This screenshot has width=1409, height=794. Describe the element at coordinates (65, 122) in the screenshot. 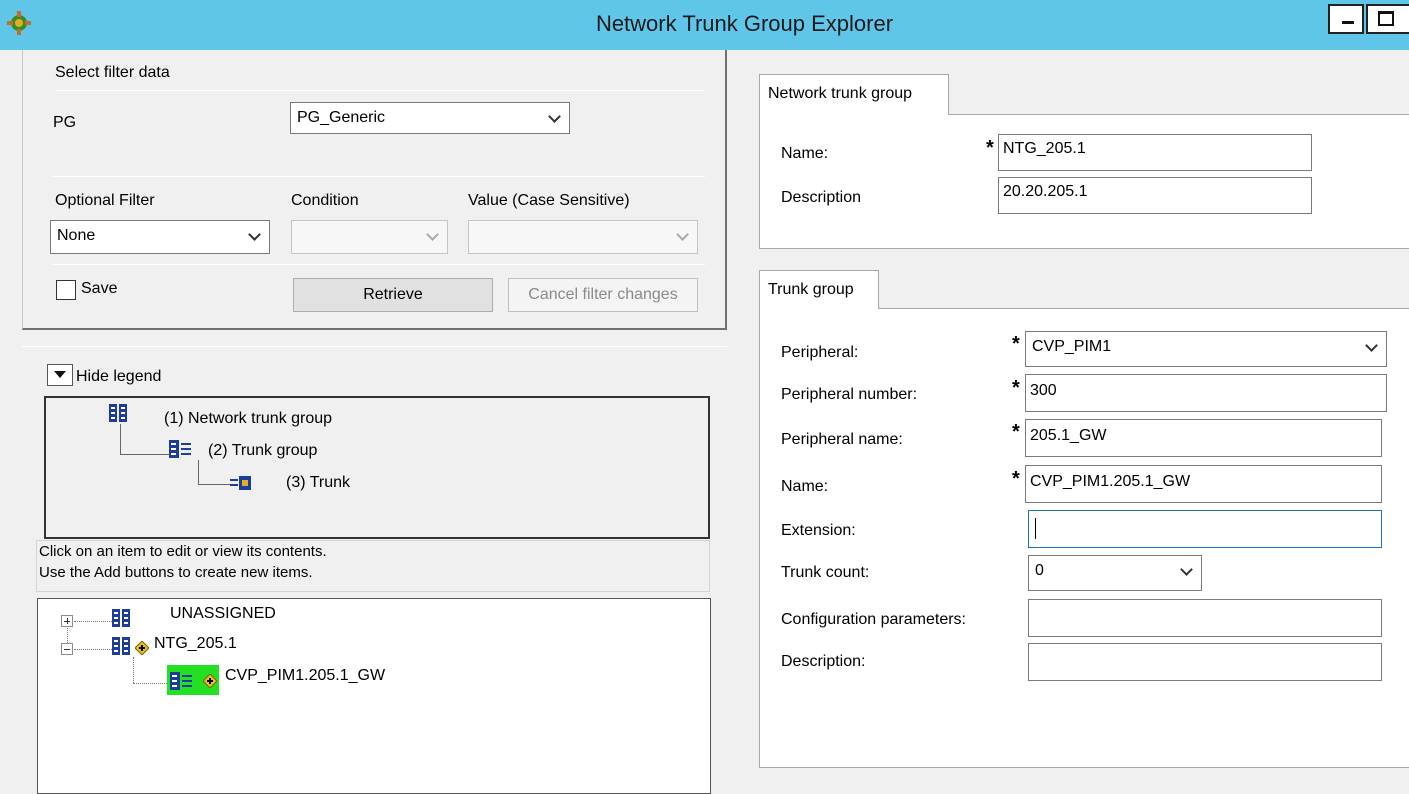

I see `pg-label: PG` at that location.